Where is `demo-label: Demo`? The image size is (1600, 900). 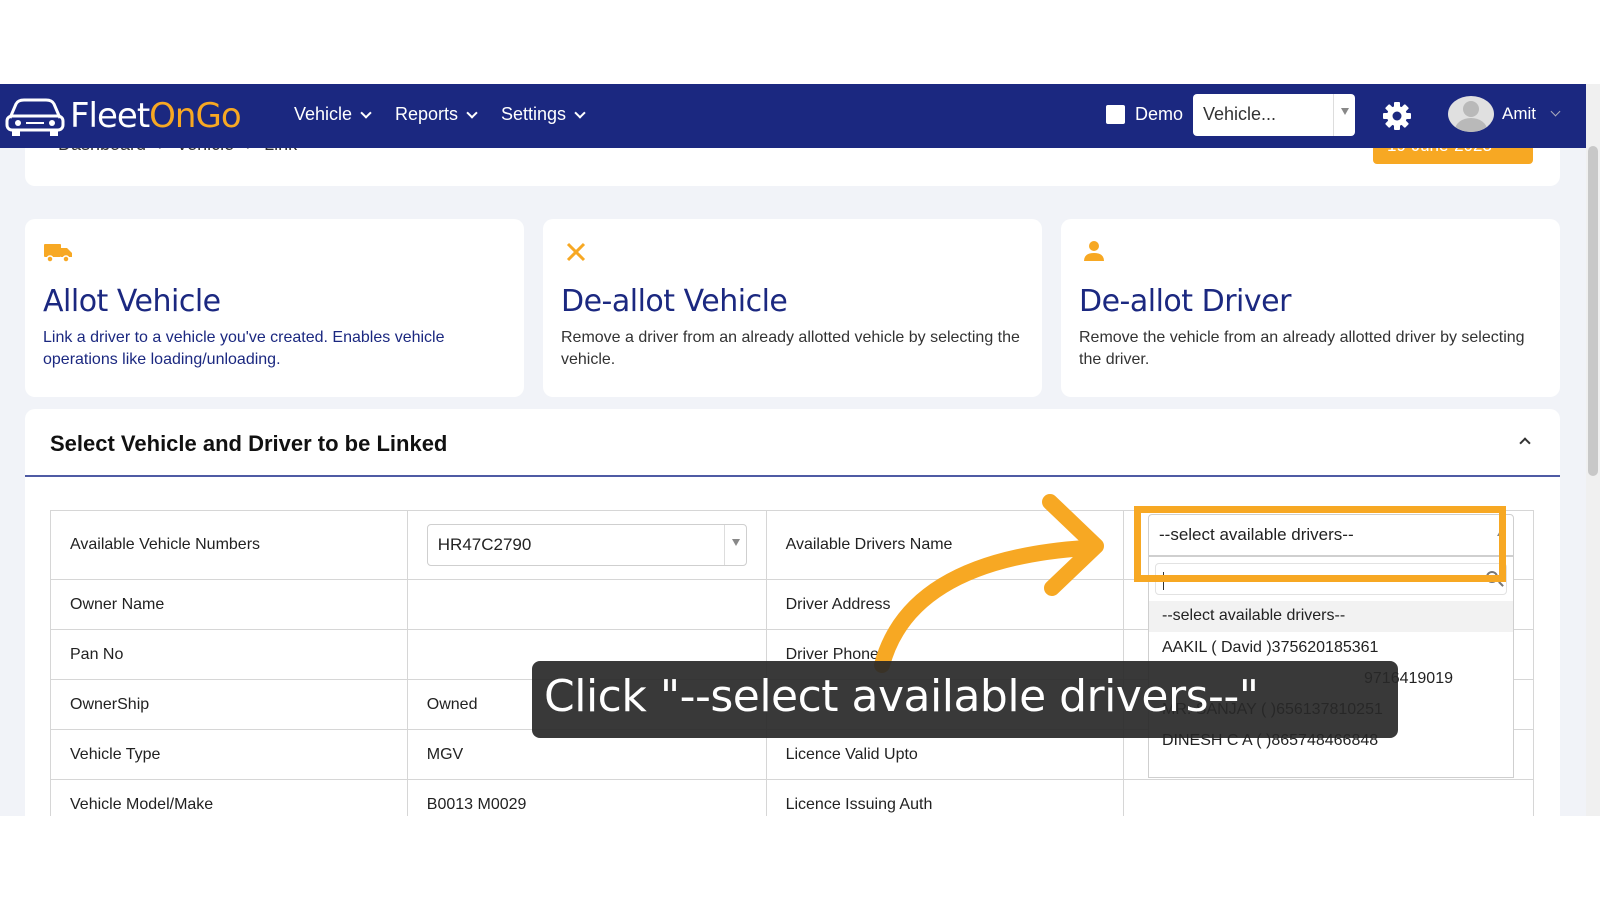 demo-label: Demo is located at coordinates (1159, 114).